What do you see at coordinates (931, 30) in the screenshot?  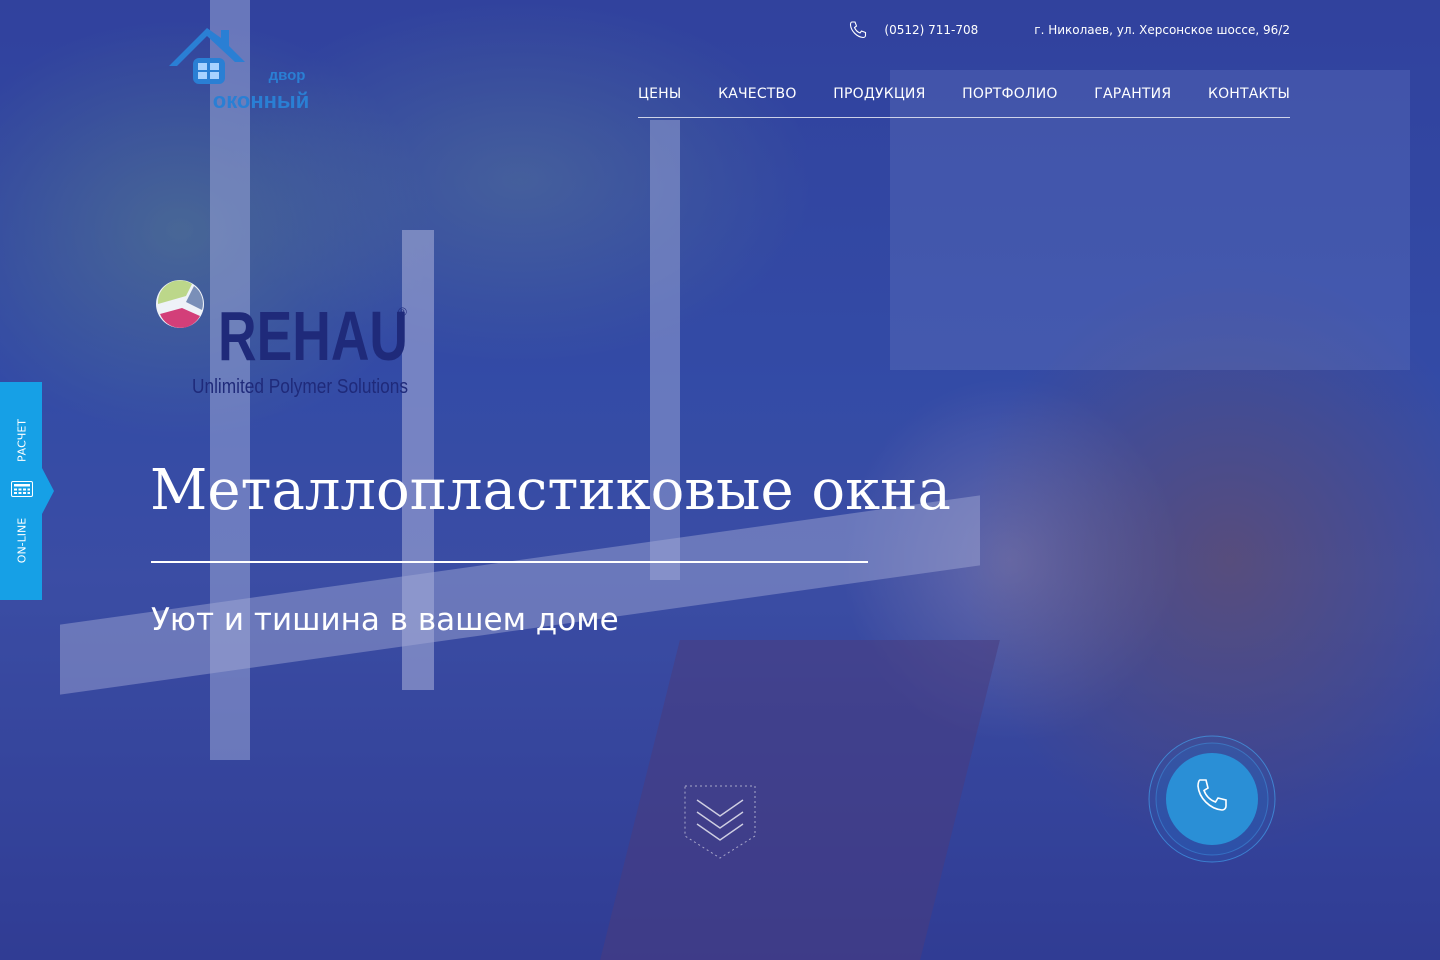 I see `phone-number: (0512) 711-708` at bounding box center [931, 30].